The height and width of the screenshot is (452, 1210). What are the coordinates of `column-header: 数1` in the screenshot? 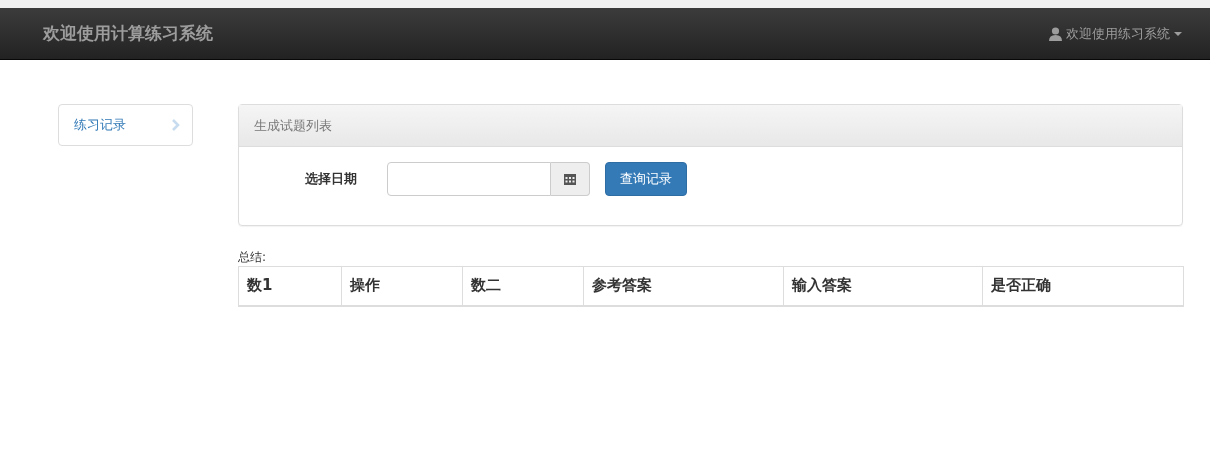 It's located at (290, 286).